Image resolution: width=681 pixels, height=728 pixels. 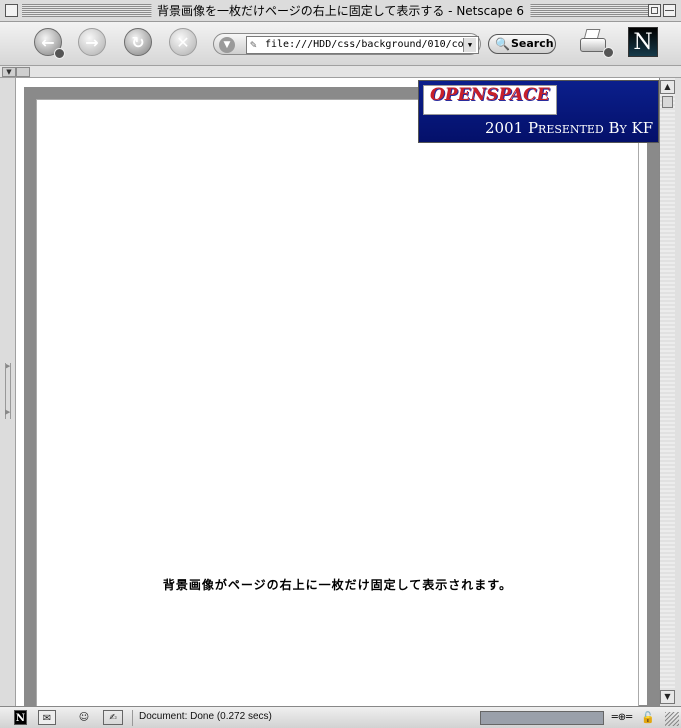 I want to click on window-title: 背景画像を一枚だけページの右上に固定して表示する - Netscape 6, so click(x=340, y=11).